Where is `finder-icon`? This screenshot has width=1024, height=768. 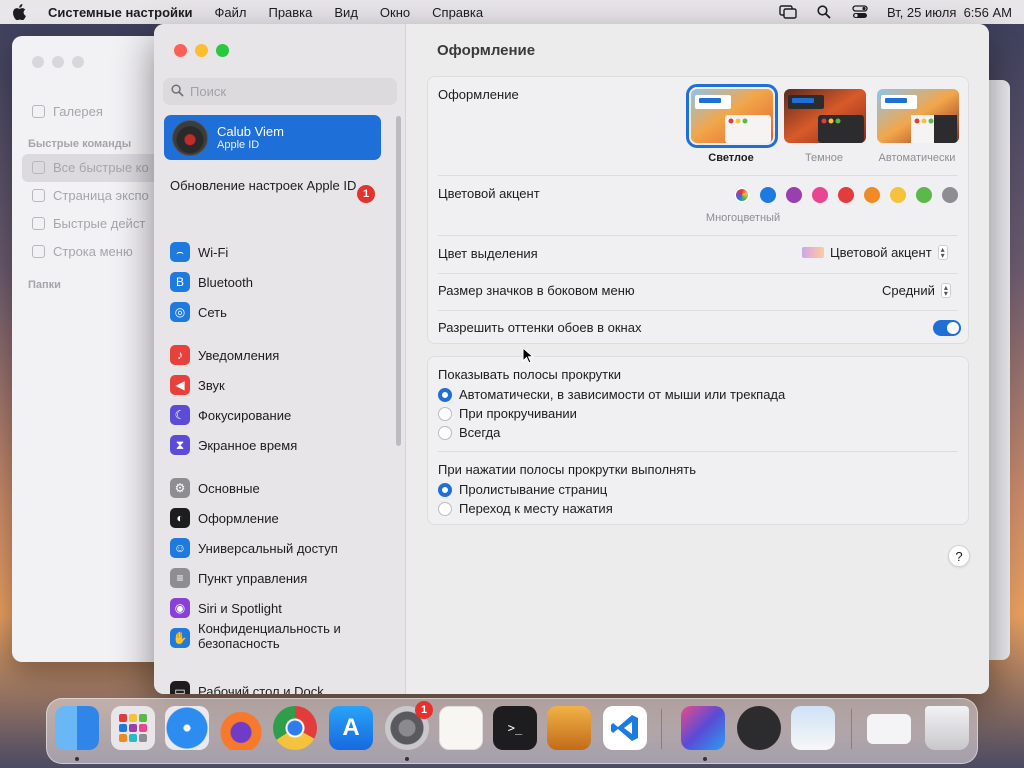 finder-icon is located at coordinates (77, 728).